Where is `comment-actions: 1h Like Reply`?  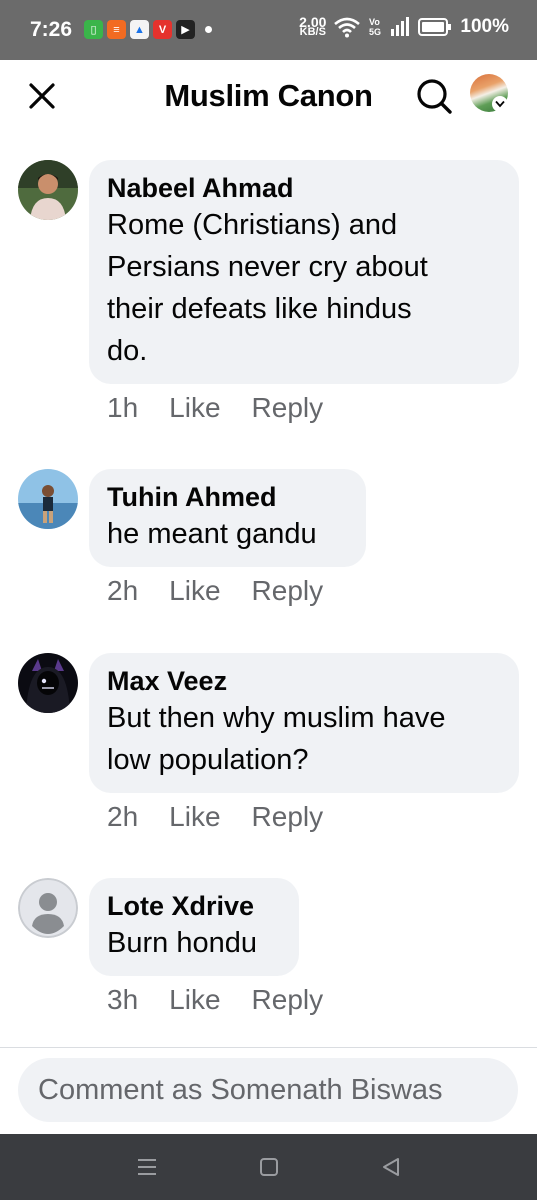
comment-actions: 1h Like Reply is located at coordinates (215, 408).